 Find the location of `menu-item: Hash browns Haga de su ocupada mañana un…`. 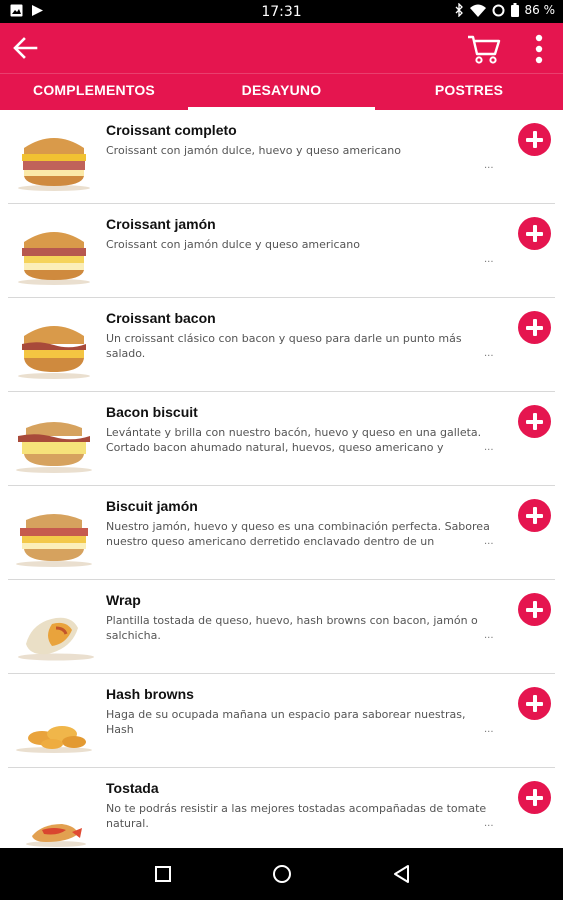

menu-item: Hash browns Haga de su ocupada mañana un… is located at coordinates (281, 721).